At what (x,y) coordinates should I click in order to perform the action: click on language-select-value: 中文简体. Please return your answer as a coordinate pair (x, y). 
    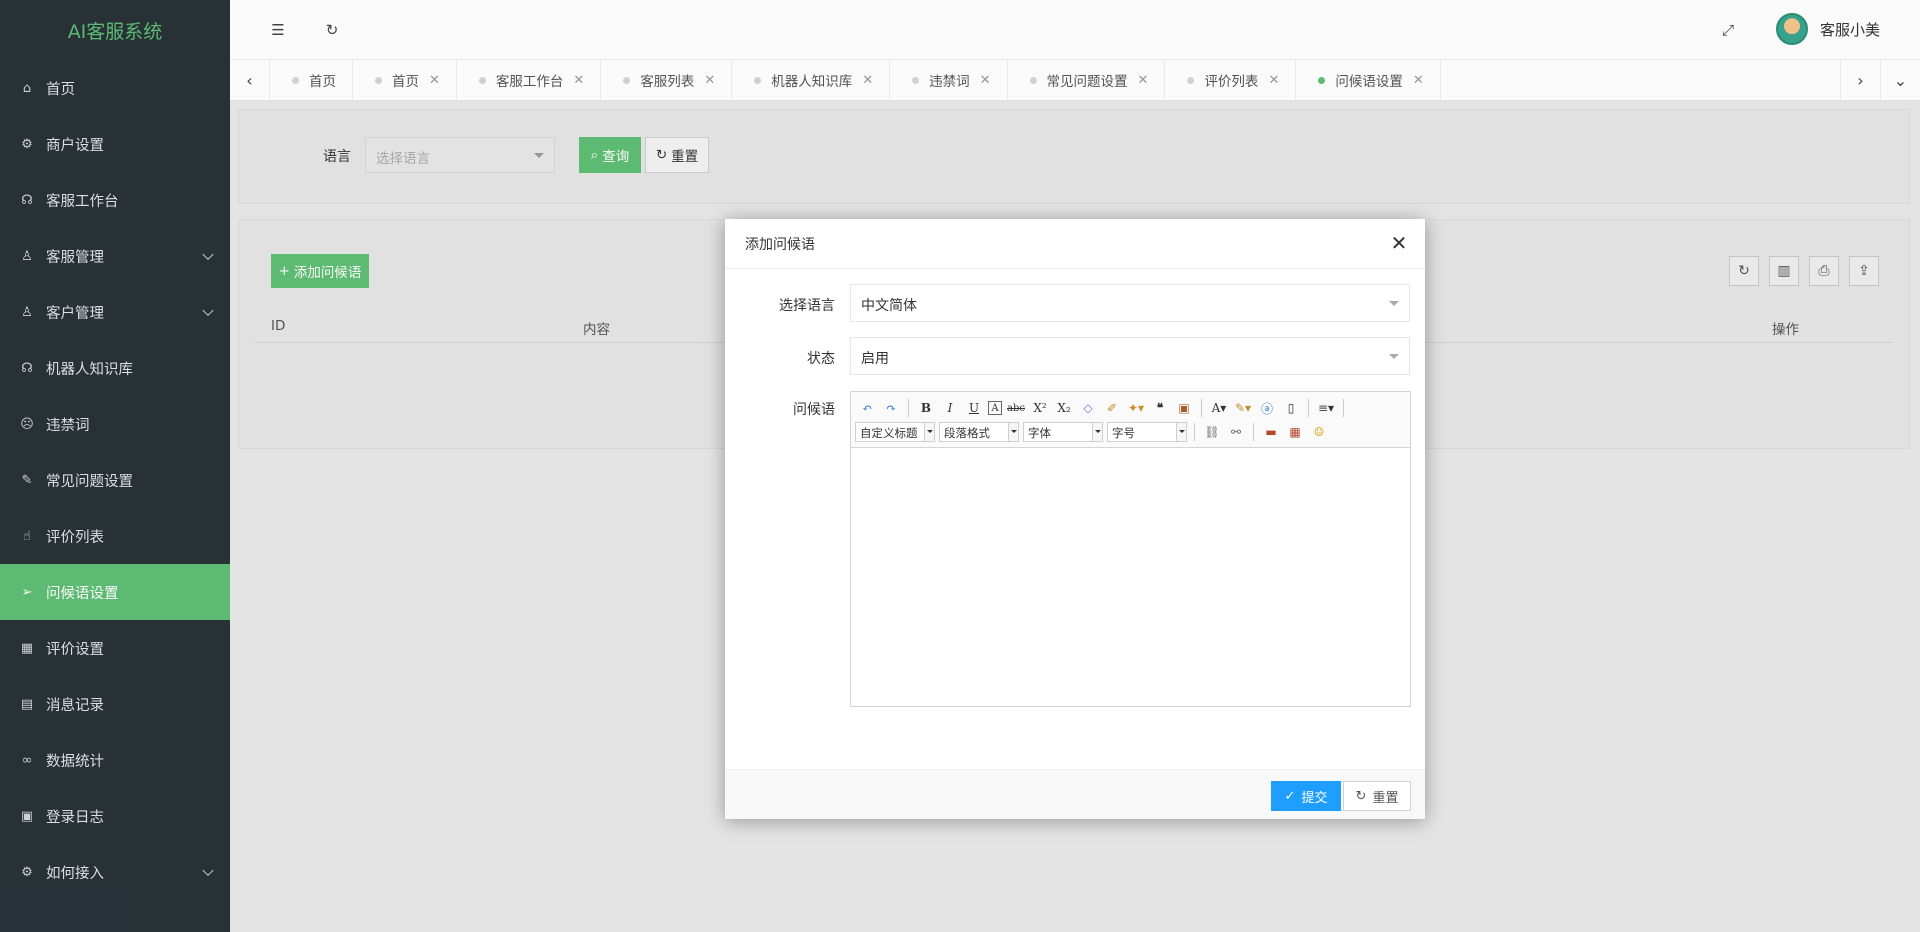
    Looking at the image, I should click on (889, 306).